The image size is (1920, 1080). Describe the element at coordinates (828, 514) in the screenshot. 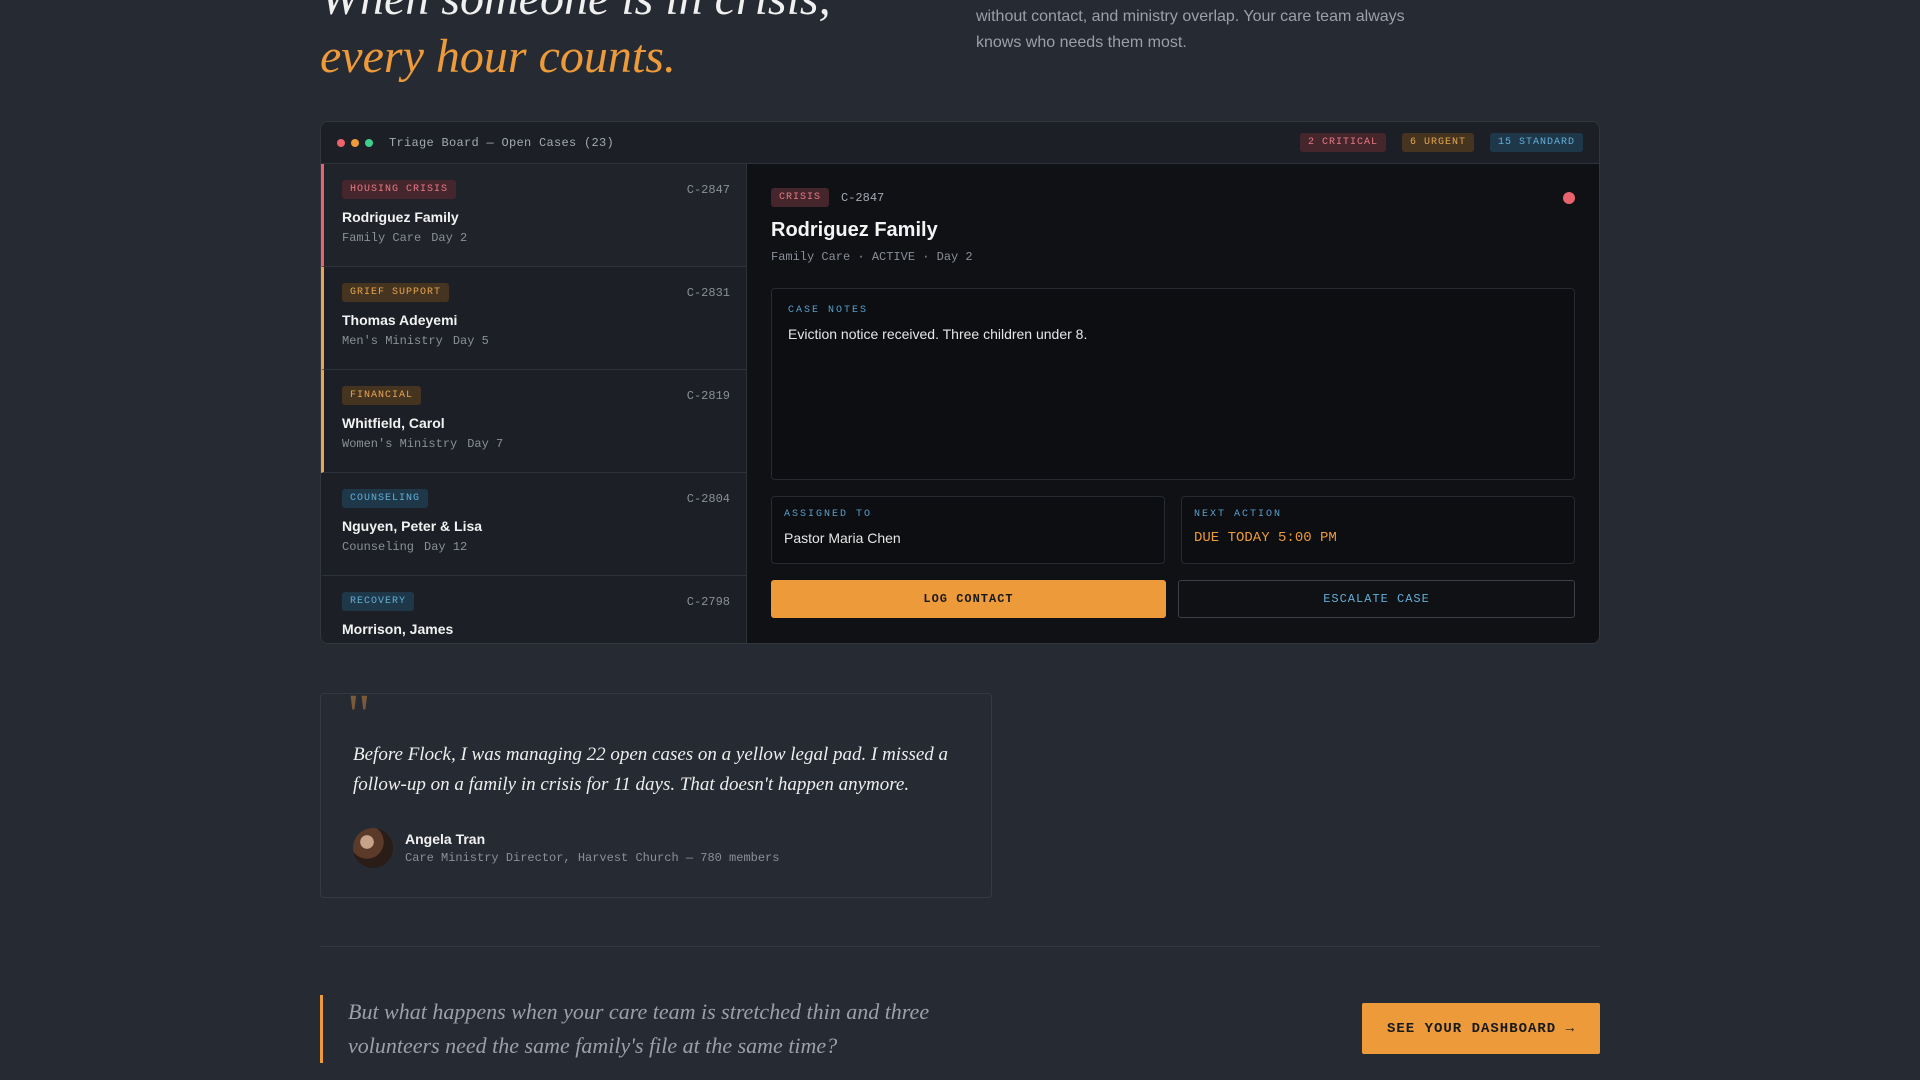

I see `assigned-to-label: ASSIGNED TO` at that location.